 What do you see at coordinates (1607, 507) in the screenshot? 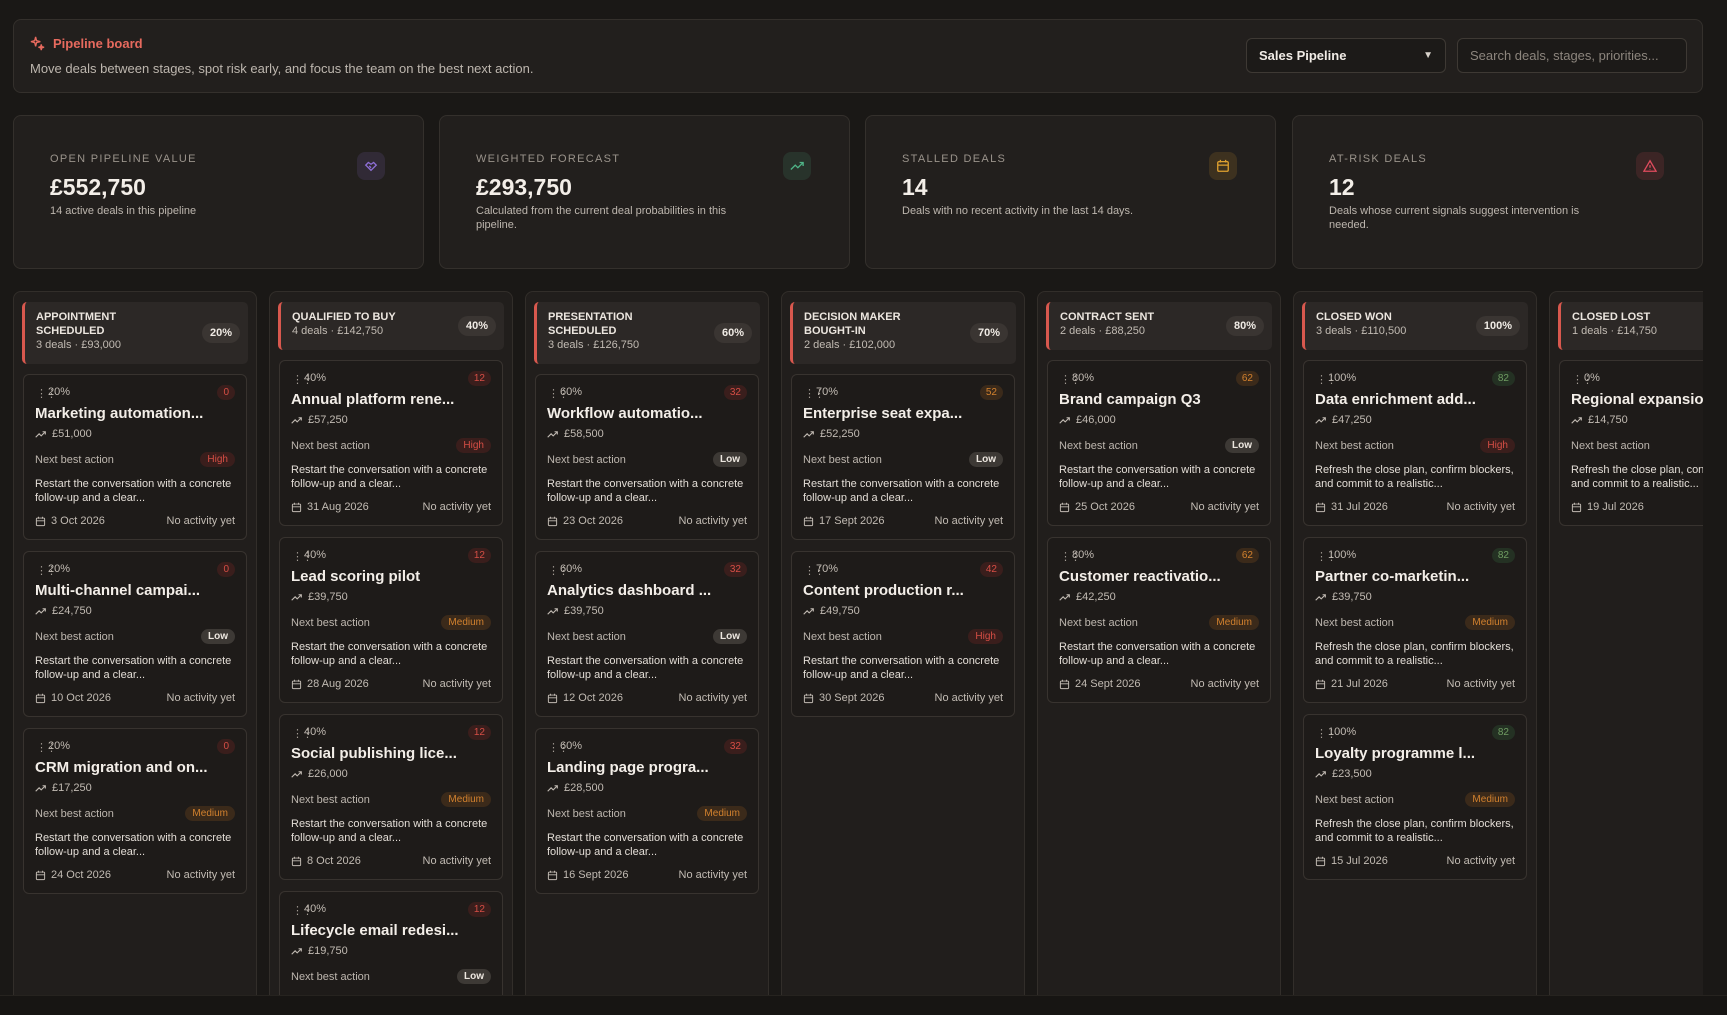
I see `close-date: 19 Jul 2026` at bounding box center [1607, 507].